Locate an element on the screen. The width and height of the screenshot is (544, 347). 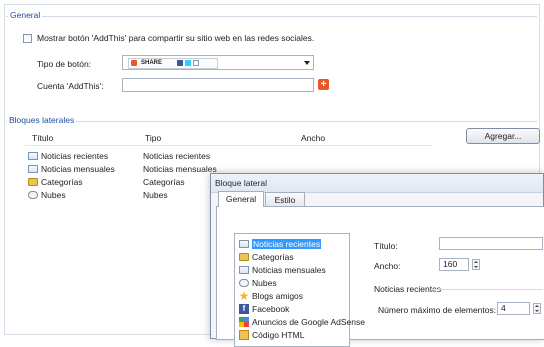
list-item: Blogs amigos is located at coordinates (271, 296).